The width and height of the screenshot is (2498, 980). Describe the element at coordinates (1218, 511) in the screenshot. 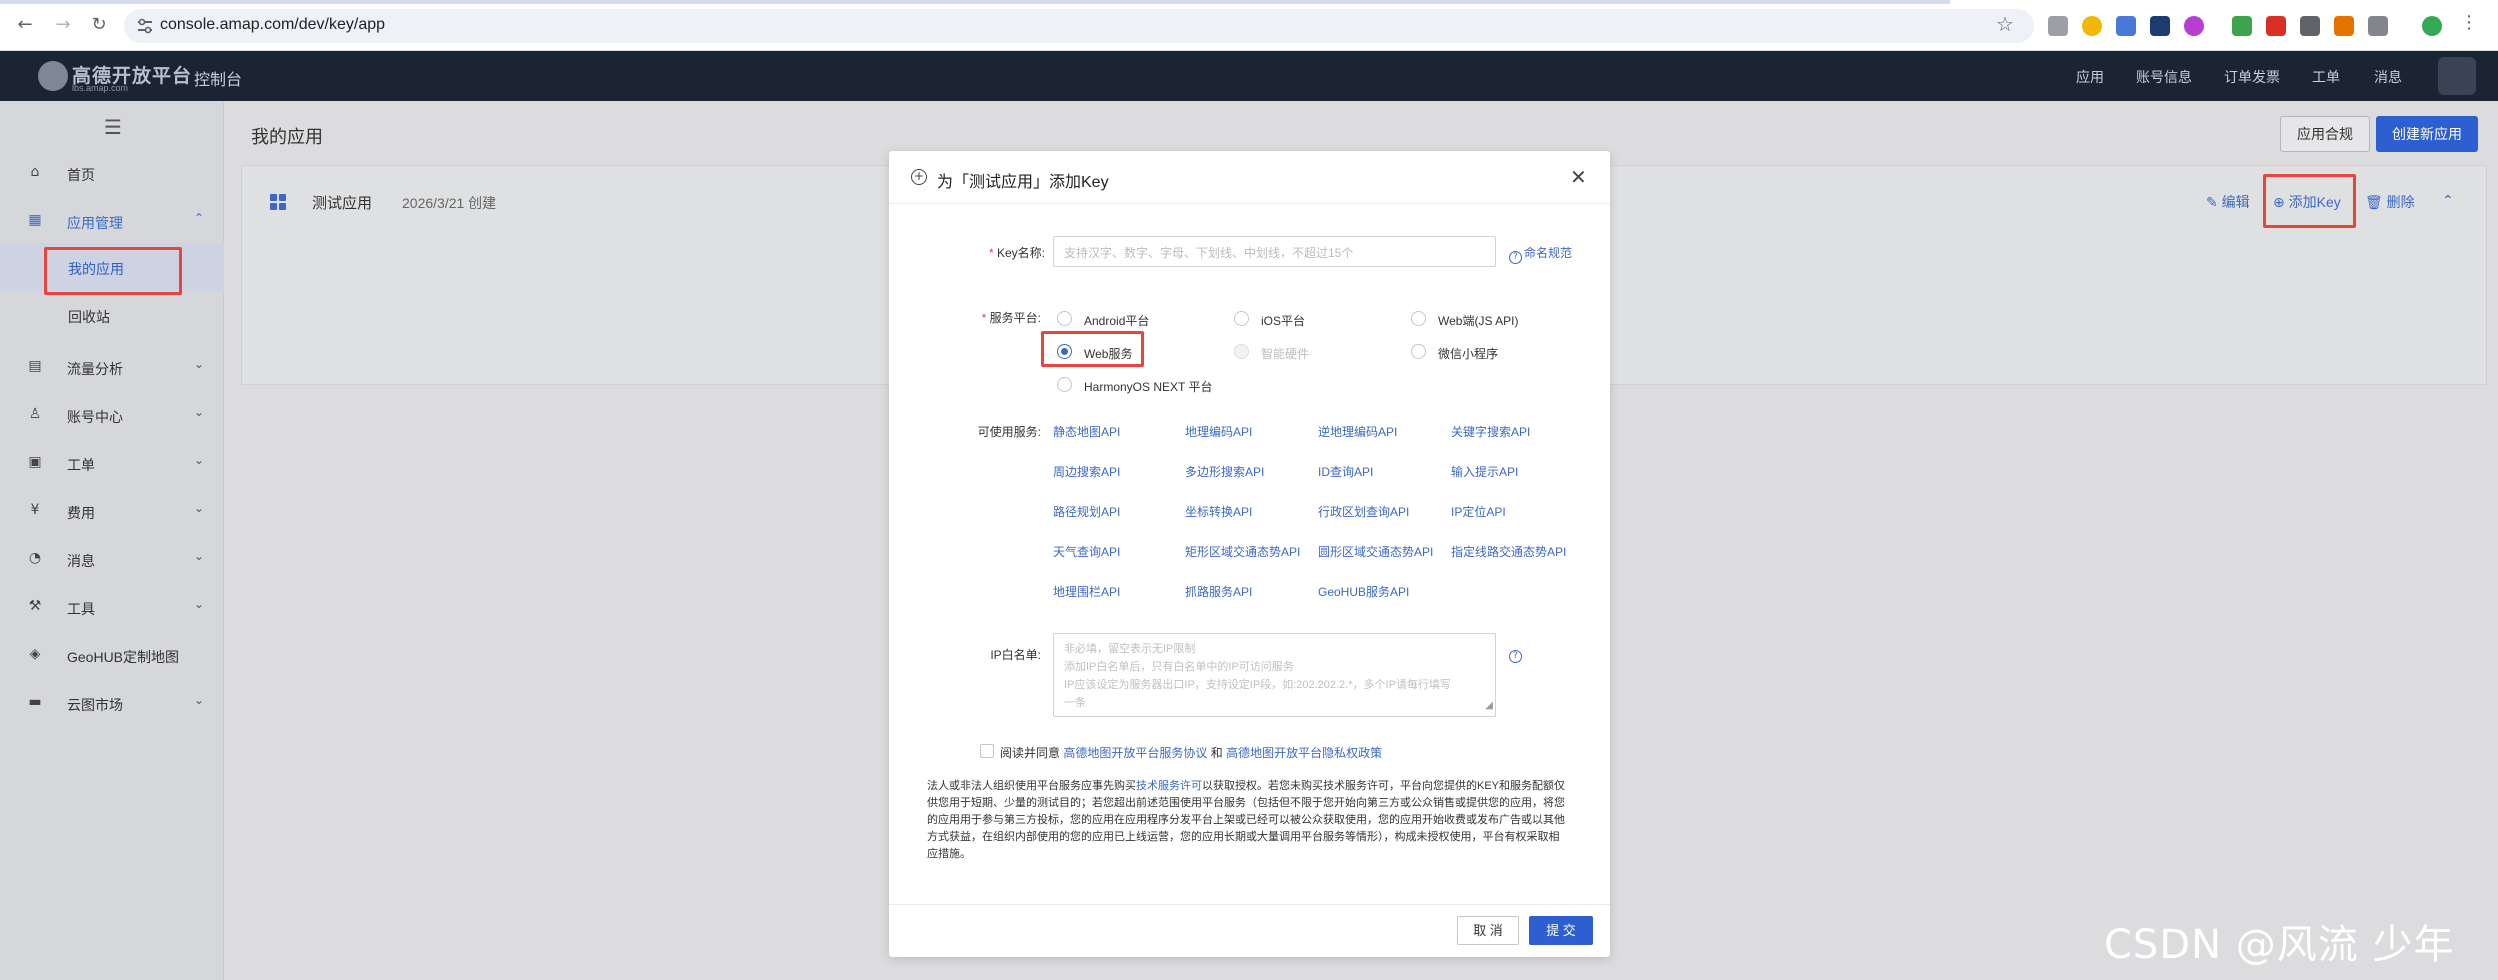

I see `service-link: 坐标转换API` at that location.